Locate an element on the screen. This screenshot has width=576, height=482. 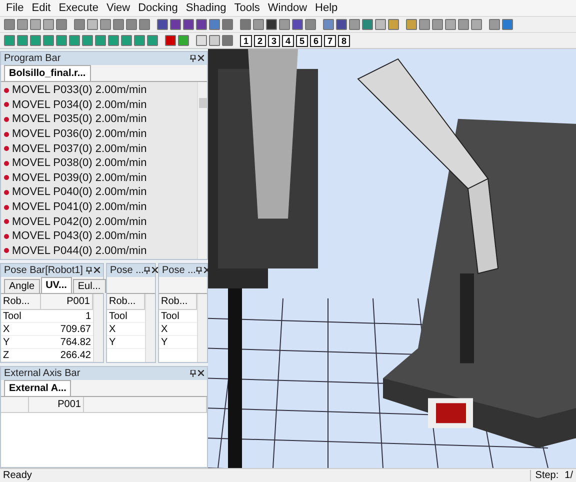
panel-title: Pose Bar[Robot1] is located at coordinates (43, 270).